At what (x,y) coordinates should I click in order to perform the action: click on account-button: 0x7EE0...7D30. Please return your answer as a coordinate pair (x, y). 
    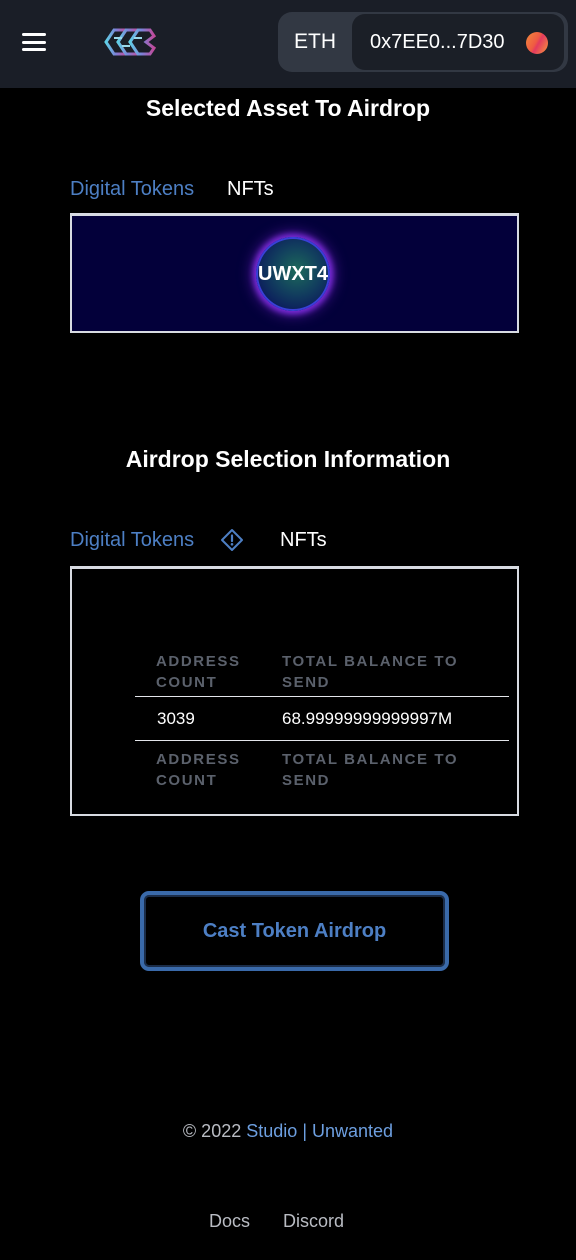
    Looking at the image, I should click on (458, 42).